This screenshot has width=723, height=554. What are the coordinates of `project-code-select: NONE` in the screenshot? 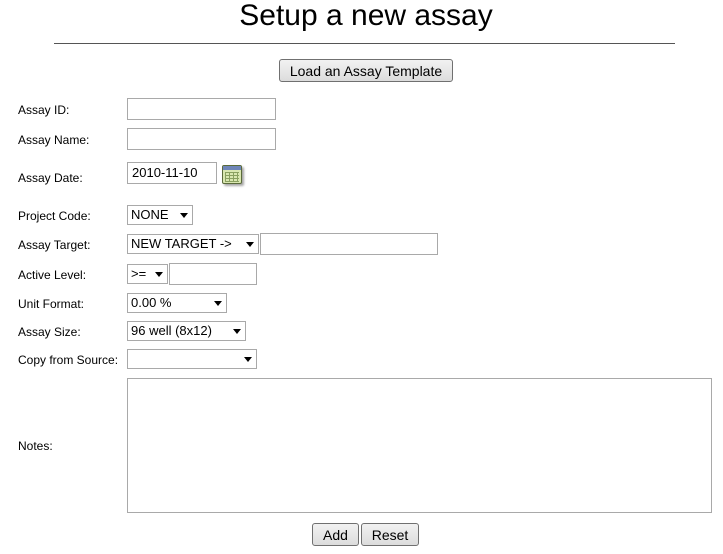 It's located at (160, 215).